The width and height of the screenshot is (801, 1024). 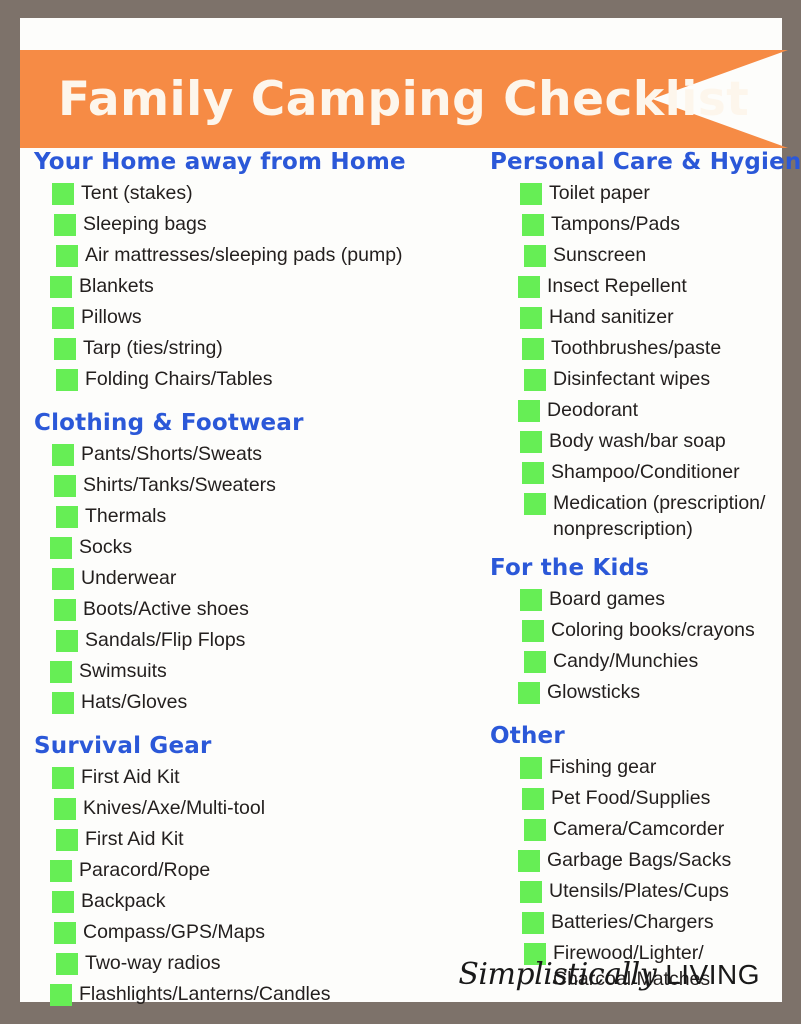 I want to click on checklist-item: Thermals, so click(x=261, y=518).